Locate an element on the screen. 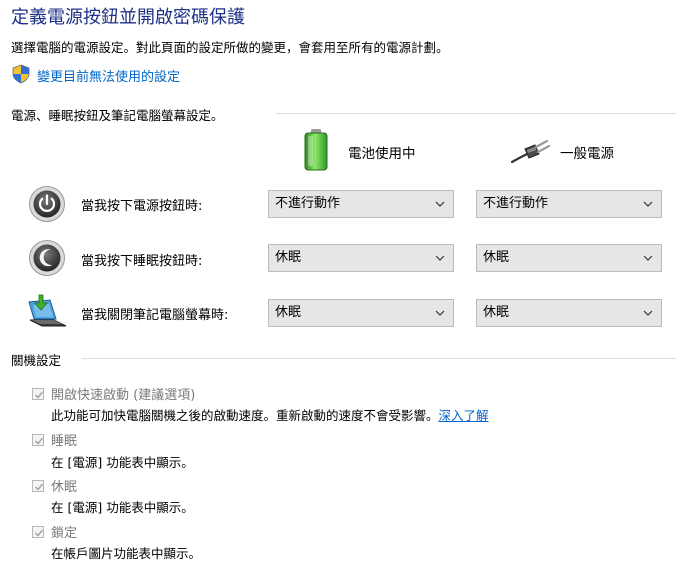 Image resolution: width=680 pixels, height=576 pixels. fast-startup-description: 此功能可加快電腦關機之後的啟動速度。重新啟動的速度不會受影響。深入了解 is located at coordinates (270, 414).